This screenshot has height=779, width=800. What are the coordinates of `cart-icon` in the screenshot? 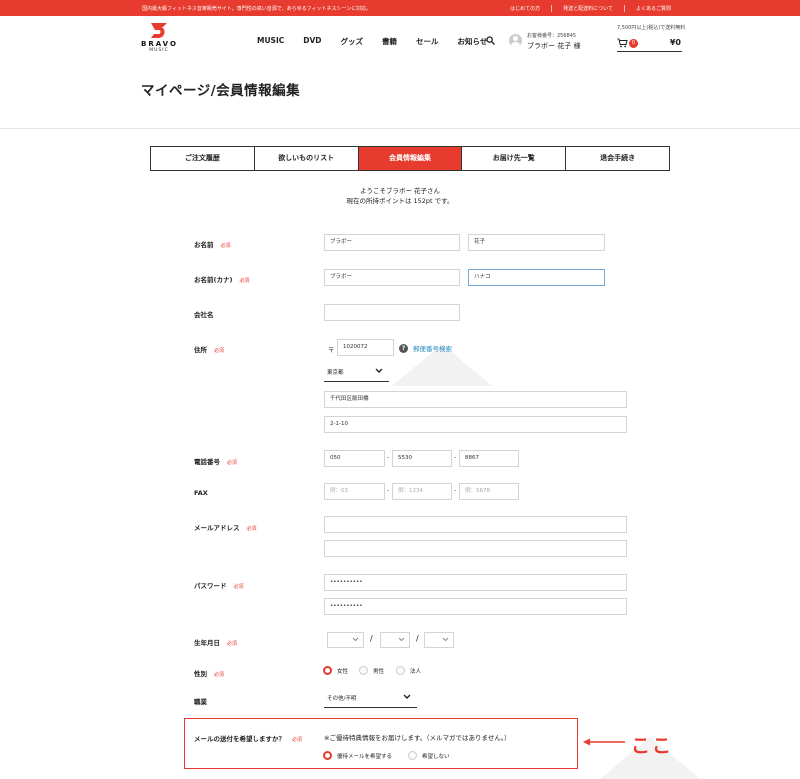 It's located at (622, 43).